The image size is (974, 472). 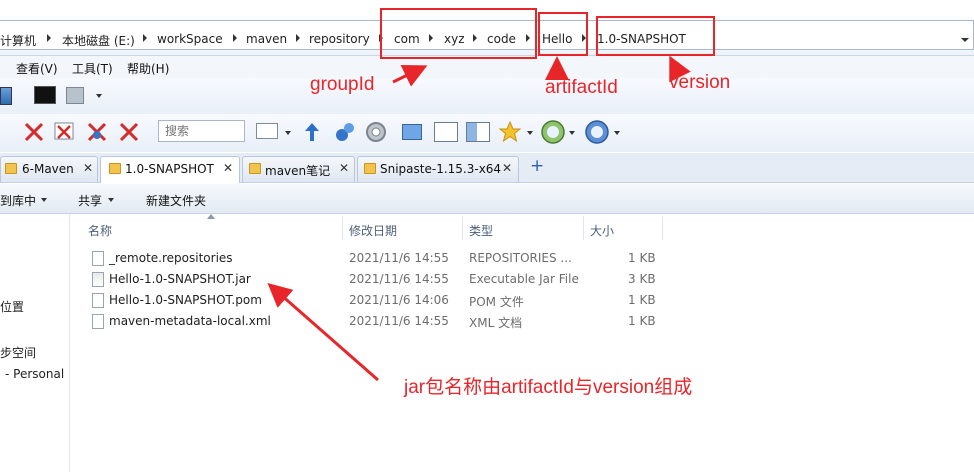 What do you see at coordinates (581, 87) in the screenshot?
I see `artifactid-label: artifactId` at bounding box center [581, 87].